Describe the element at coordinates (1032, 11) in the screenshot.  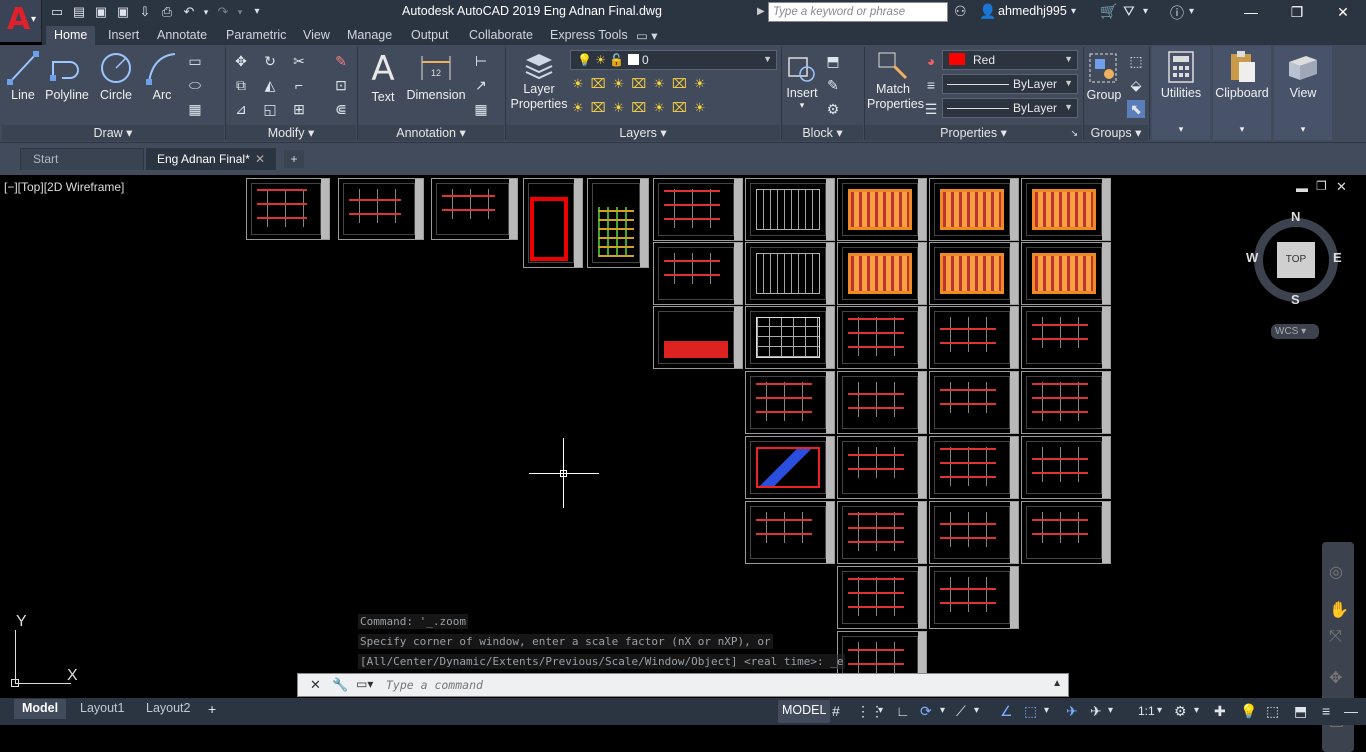
I see `username: ahmedhj995` at that location.